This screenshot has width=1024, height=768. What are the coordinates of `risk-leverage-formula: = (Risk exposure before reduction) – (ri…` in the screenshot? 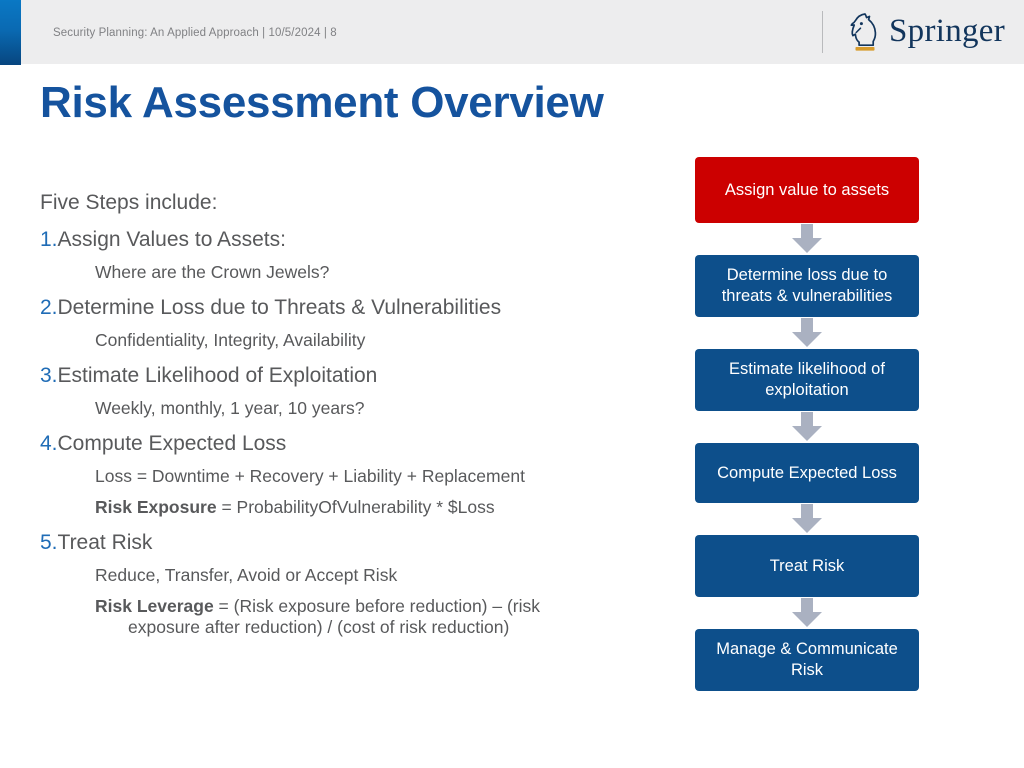 It's located at (377, 606).